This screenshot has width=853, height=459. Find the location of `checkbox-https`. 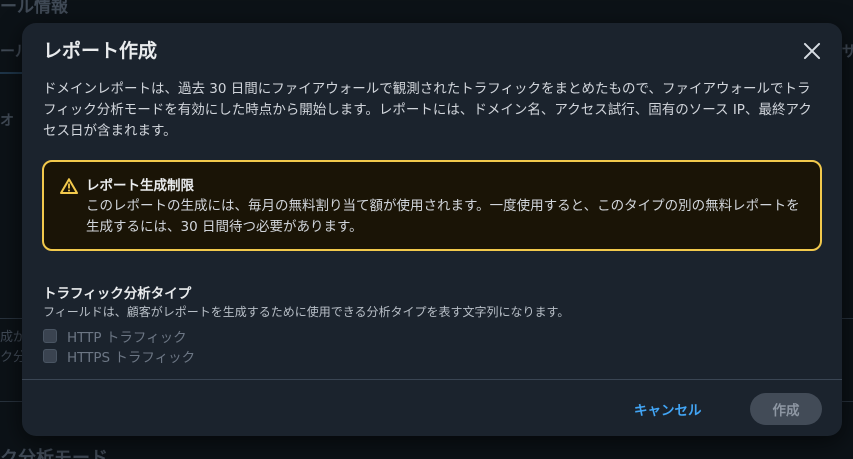

checkbox-https is located at coordinates (50, 356).